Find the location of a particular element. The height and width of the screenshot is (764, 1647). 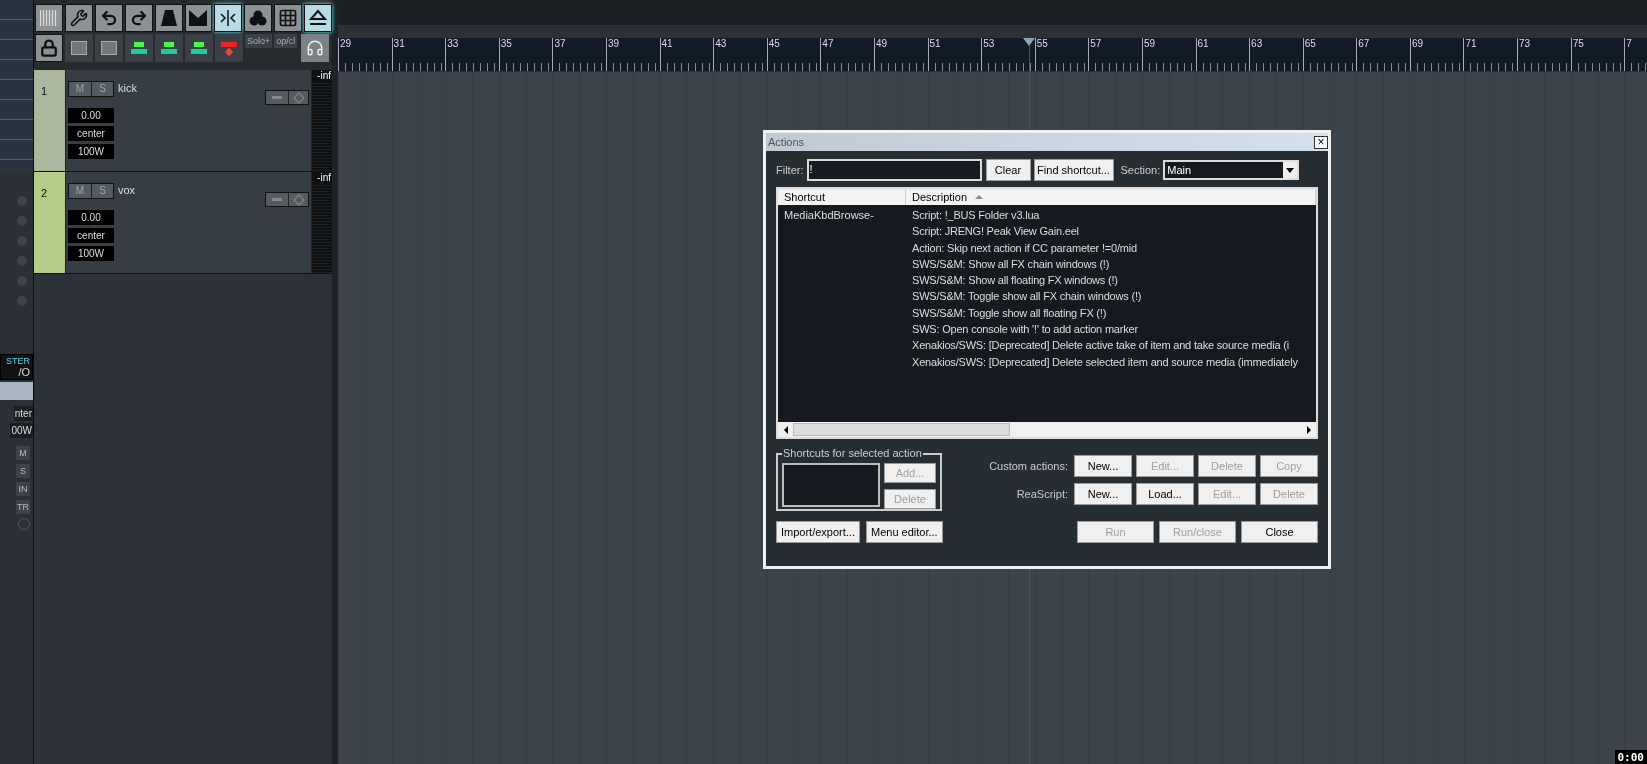

width-field: 00W is located at coordinates (21, 430).